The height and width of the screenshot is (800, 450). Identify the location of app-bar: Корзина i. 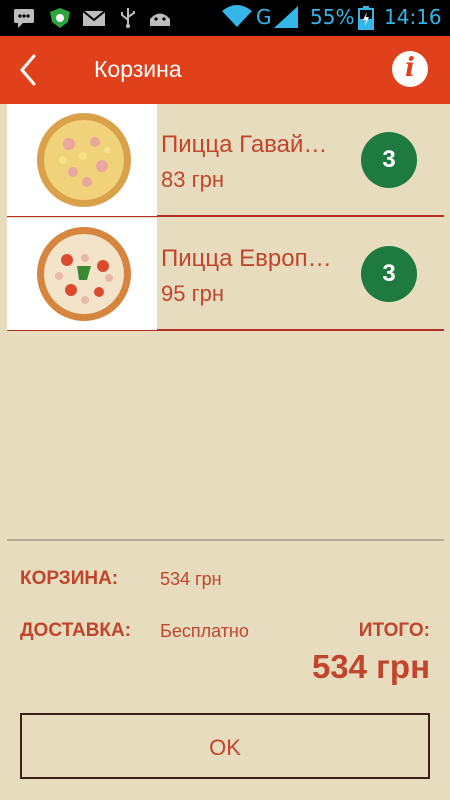
(225, 70).